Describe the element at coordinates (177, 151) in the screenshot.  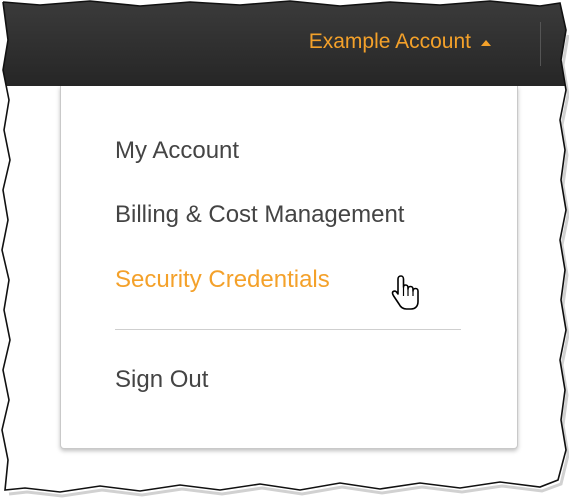
I see `menu-item-my-account: My Account` at that location.